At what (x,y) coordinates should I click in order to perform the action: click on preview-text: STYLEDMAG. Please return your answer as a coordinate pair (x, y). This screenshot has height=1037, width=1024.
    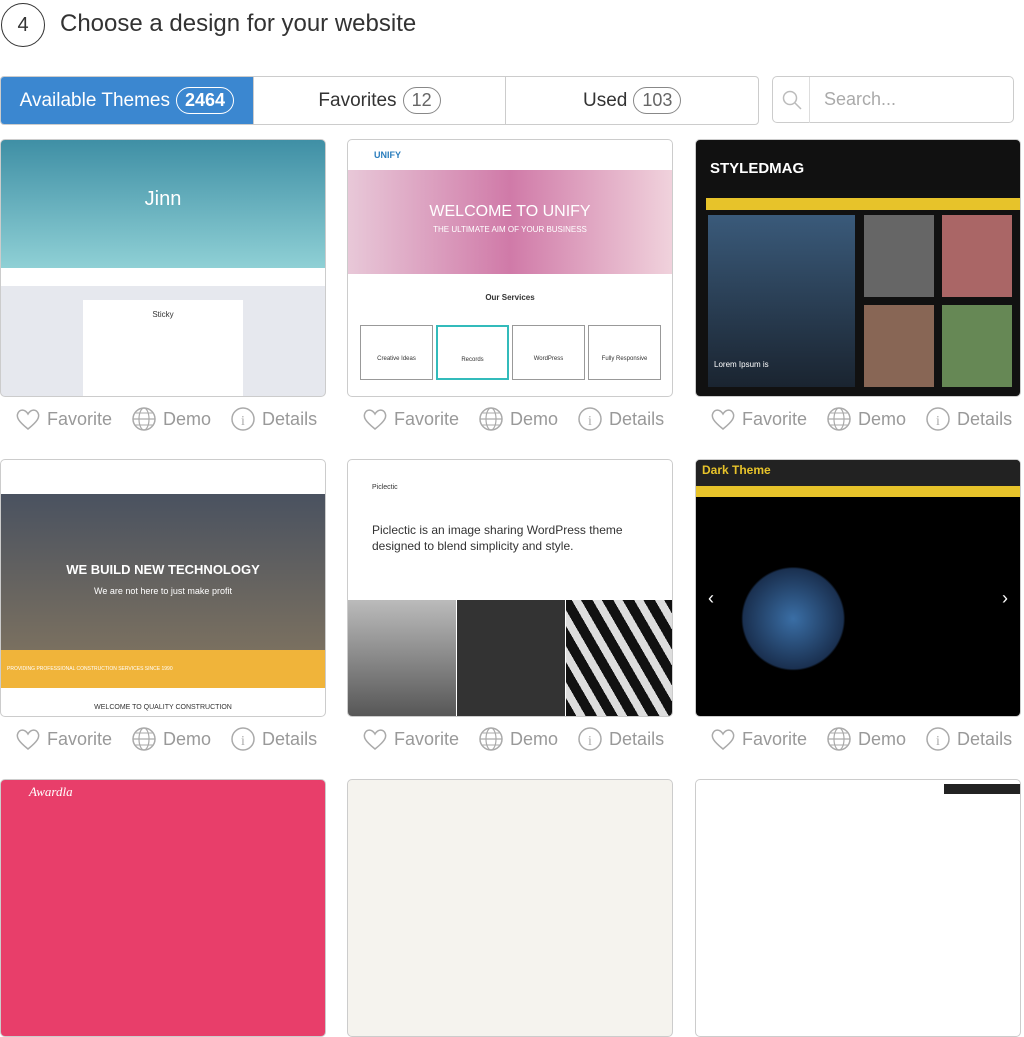
    Looking at the image, I should click on (757, 168).